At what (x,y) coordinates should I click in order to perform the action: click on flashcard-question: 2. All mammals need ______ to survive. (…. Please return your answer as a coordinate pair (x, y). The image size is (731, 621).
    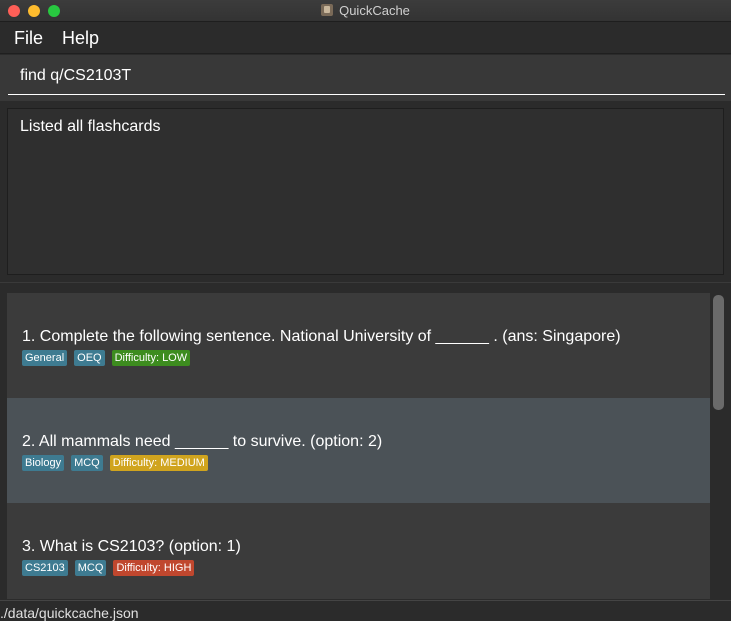
    Looking at the image, I should click on (202, 441).